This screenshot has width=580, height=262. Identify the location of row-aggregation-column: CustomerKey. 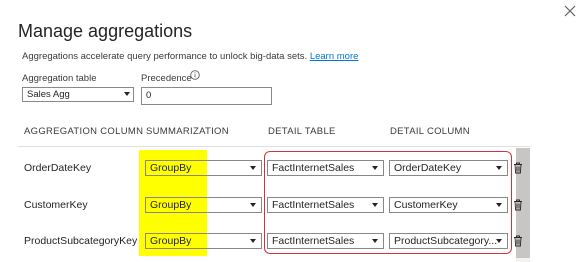
(56, 205).